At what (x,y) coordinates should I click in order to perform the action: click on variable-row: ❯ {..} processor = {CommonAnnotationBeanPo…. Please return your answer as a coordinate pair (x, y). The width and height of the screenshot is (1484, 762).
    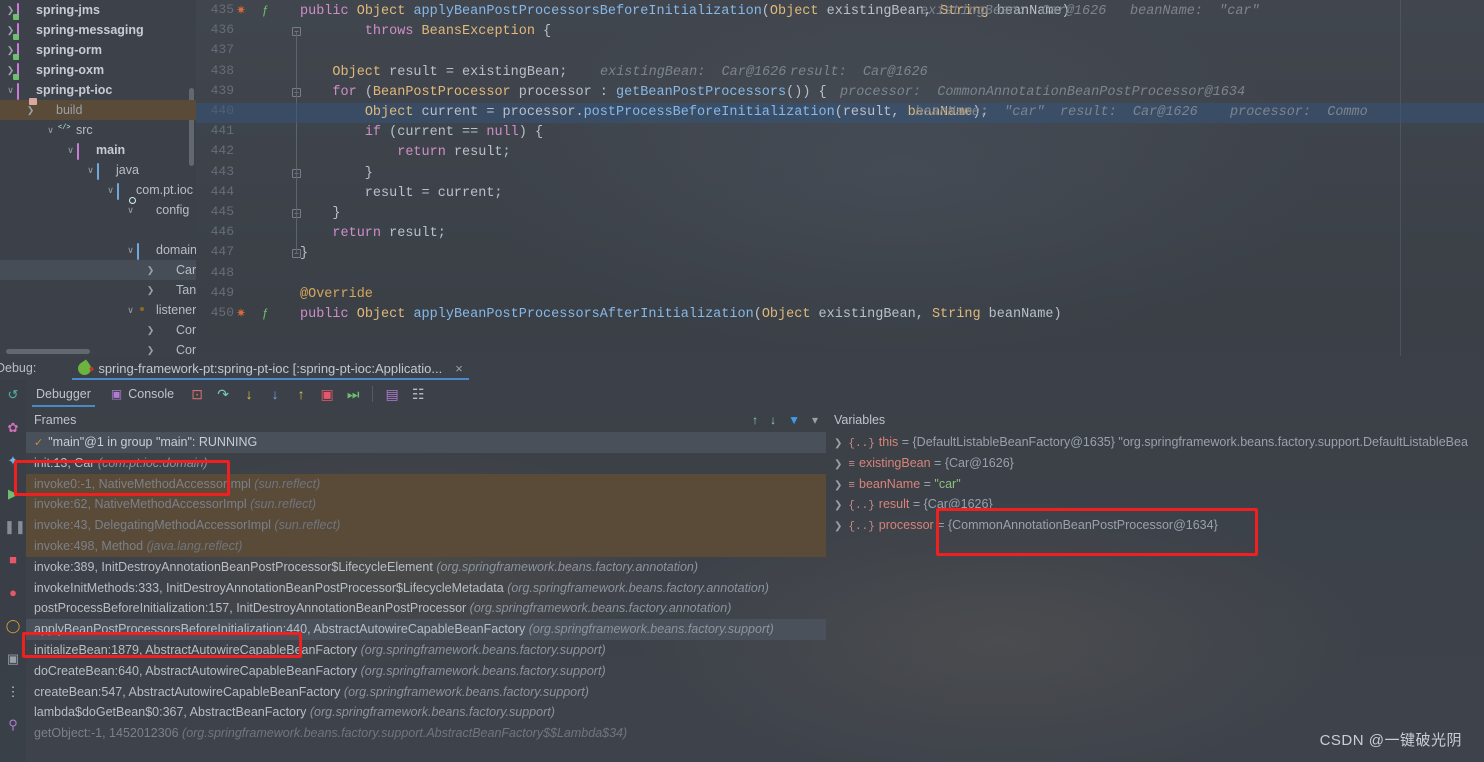
    Looking at the image, I should click on (1155, 525).